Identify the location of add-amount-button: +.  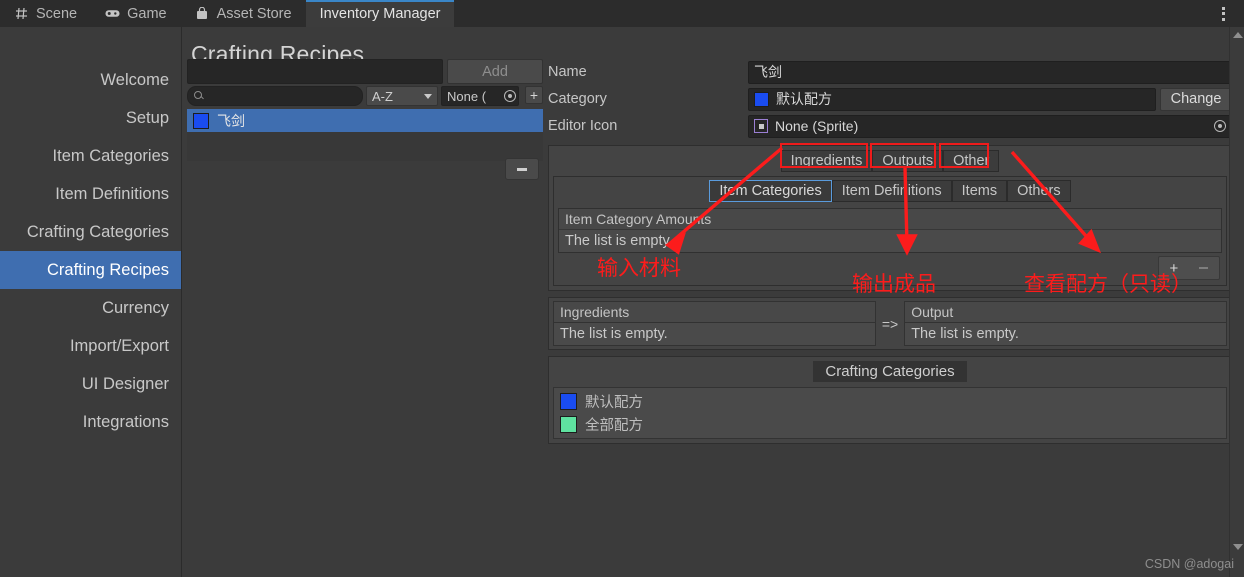
(1174, 268).